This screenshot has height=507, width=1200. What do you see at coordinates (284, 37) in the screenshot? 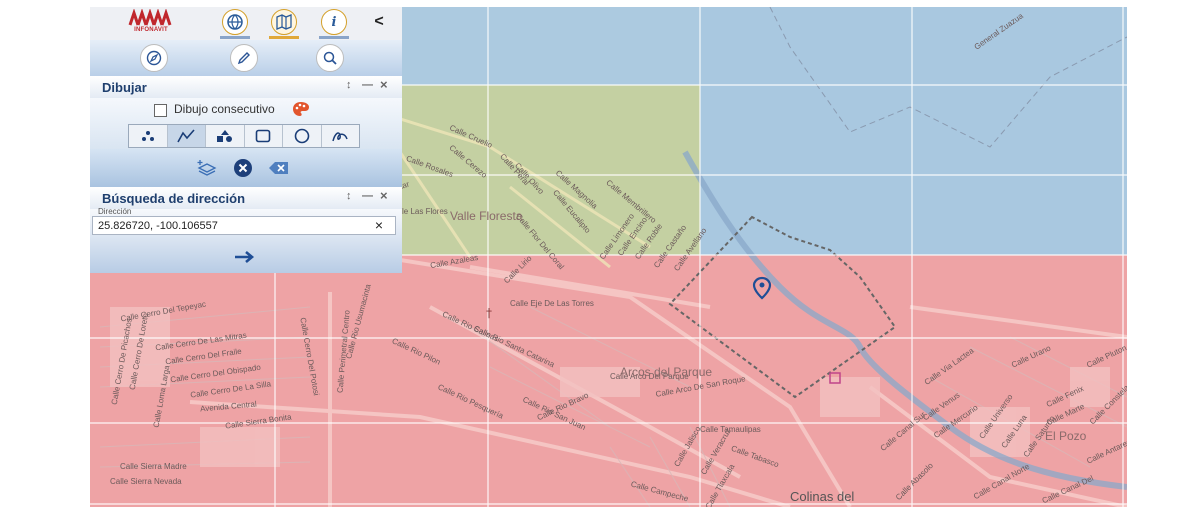
I see `map-grid-button-underline` at bounding box center [284, 37].